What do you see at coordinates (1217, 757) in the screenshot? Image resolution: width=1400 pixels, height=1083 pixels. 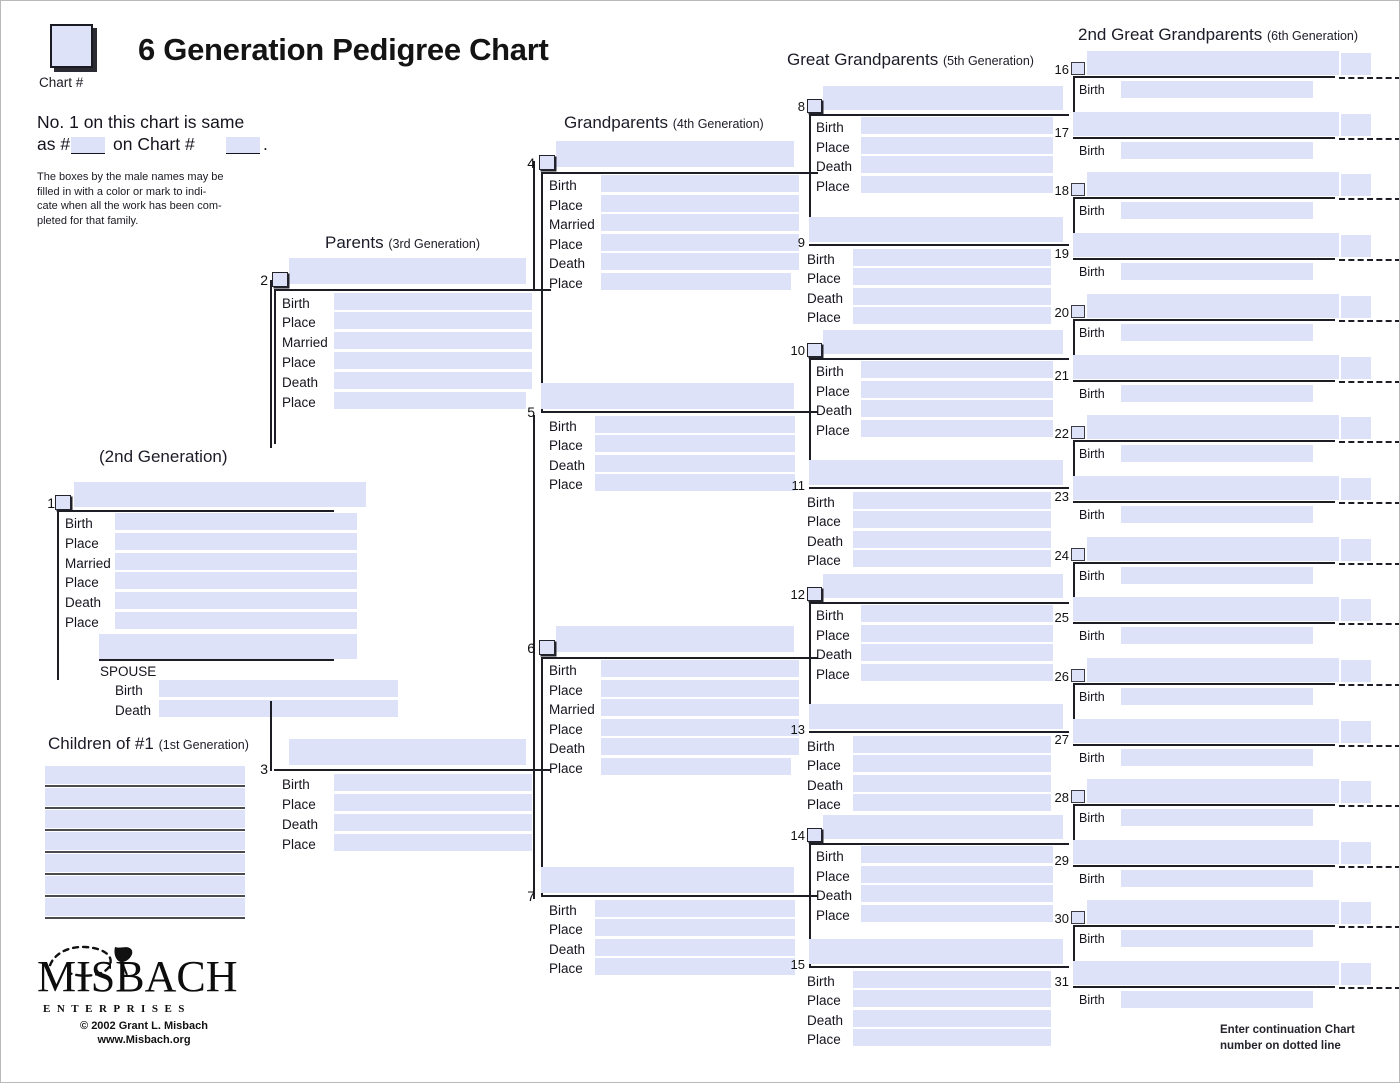 I see `person-27-birth-field` at bounding box center [1217, 757].